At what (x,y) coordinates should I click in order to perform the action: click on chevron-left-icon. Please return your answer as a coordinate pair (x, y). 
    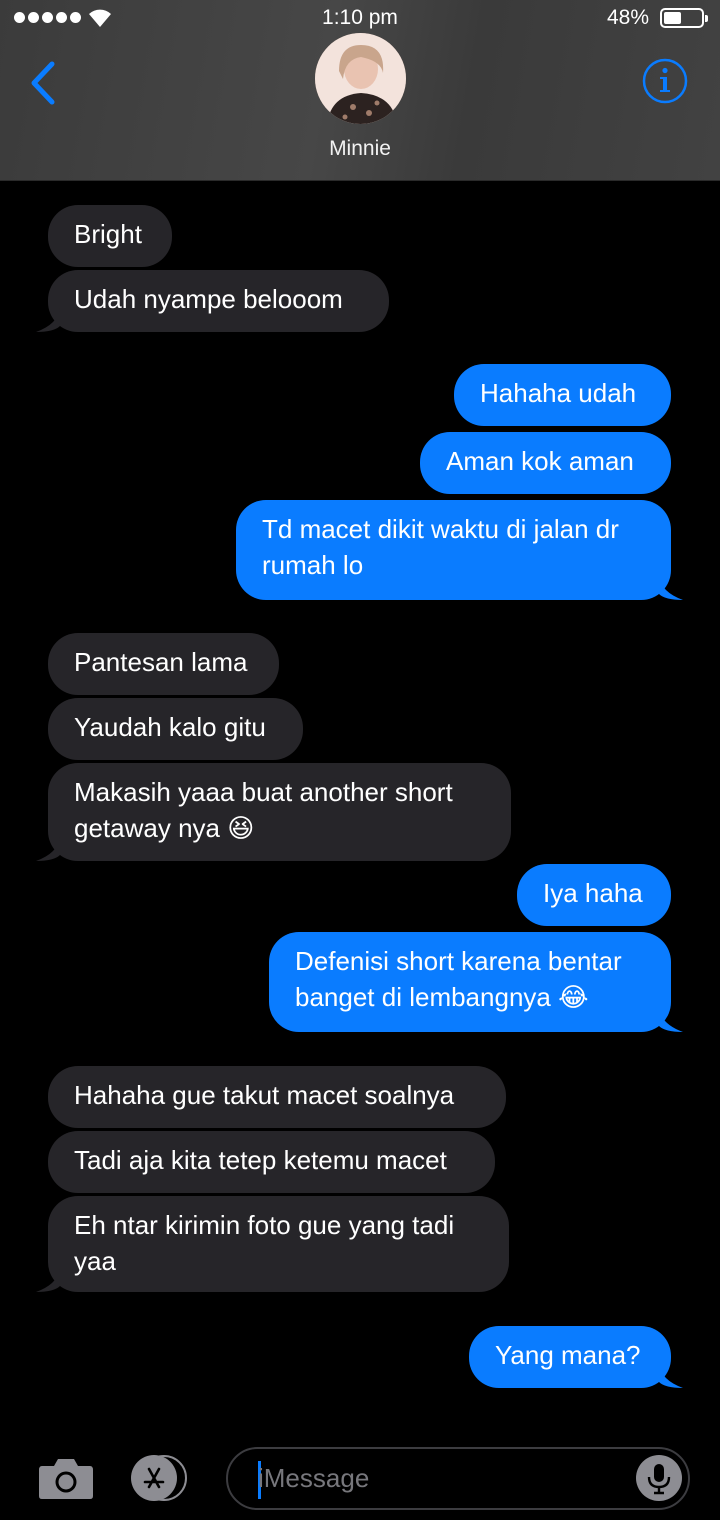
    Looking at the image, I should click on (44, 83).